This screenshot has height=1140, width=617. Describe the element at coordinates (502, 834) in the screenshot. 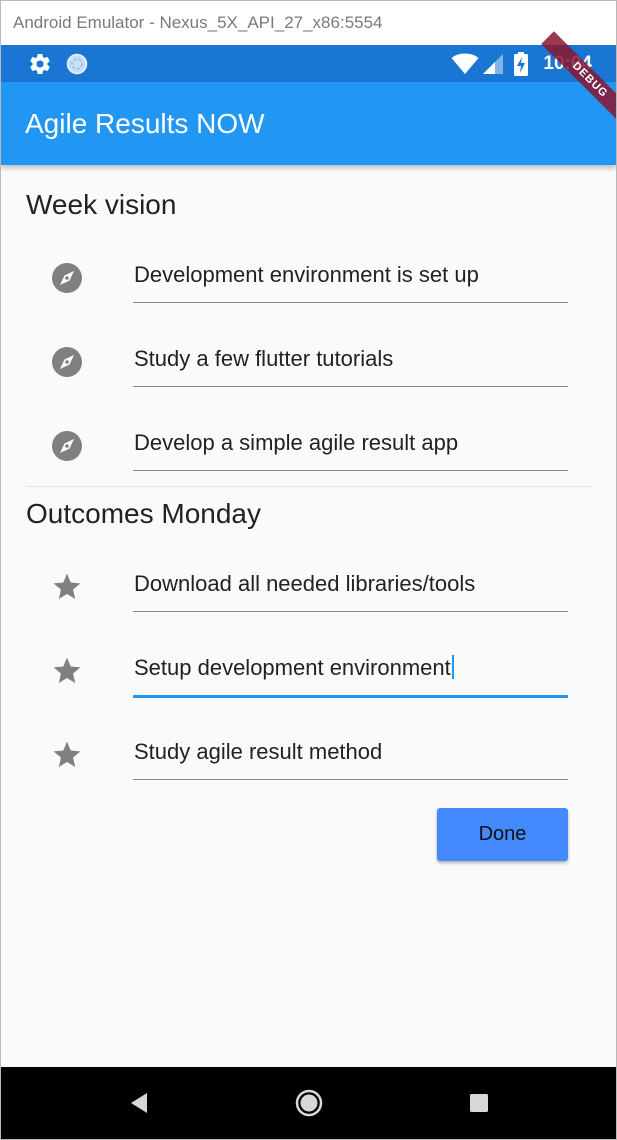

I see `done-button: Done` at that location.